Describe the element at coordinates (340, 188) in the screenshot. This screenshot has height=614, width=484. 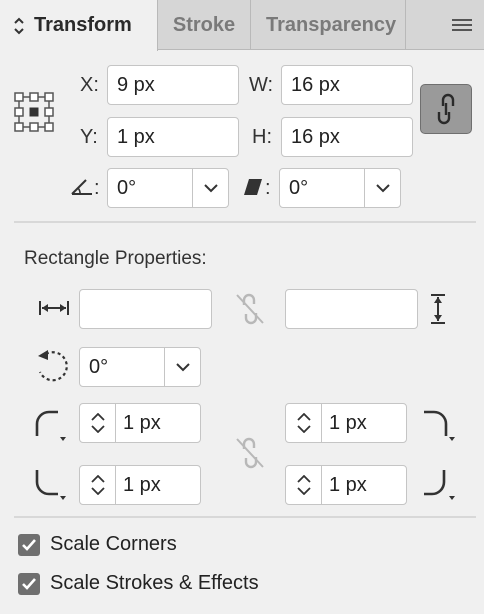
I see `shear-field: 0°` at that location.